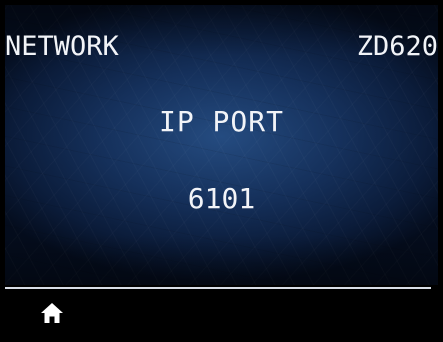 The image size is (443, 342). I want to click on divider, so click(218, 288).